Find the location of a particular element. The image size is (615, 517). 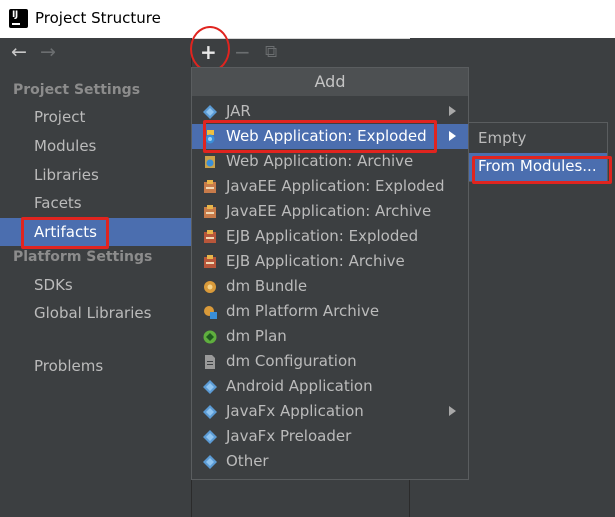

menu-item-dm-platform-archive: dm Platform Archive is located at coordinates (330, 311).